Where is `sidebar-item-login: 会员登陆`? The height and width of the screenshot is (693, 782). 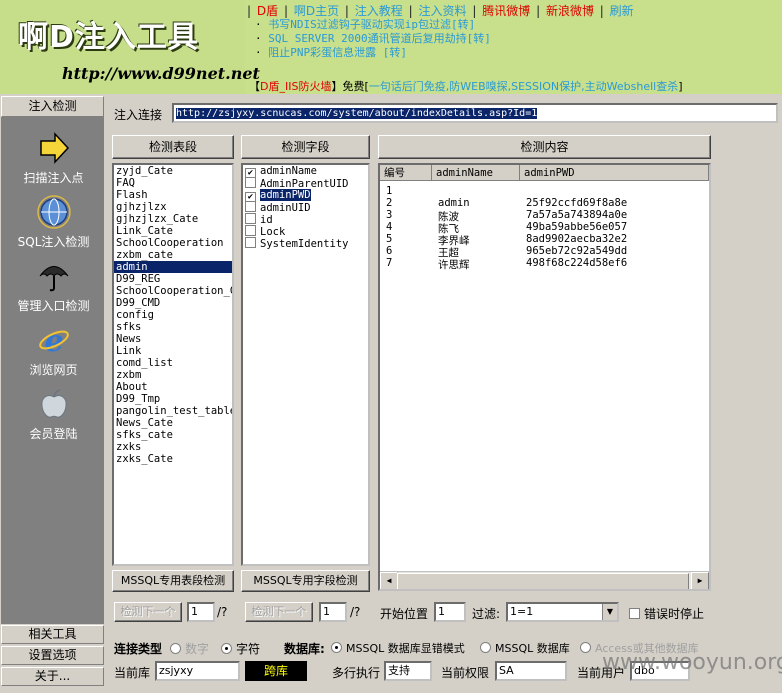 sidebar-item-login: 会员登陆 is located at coordinates (53, 414).